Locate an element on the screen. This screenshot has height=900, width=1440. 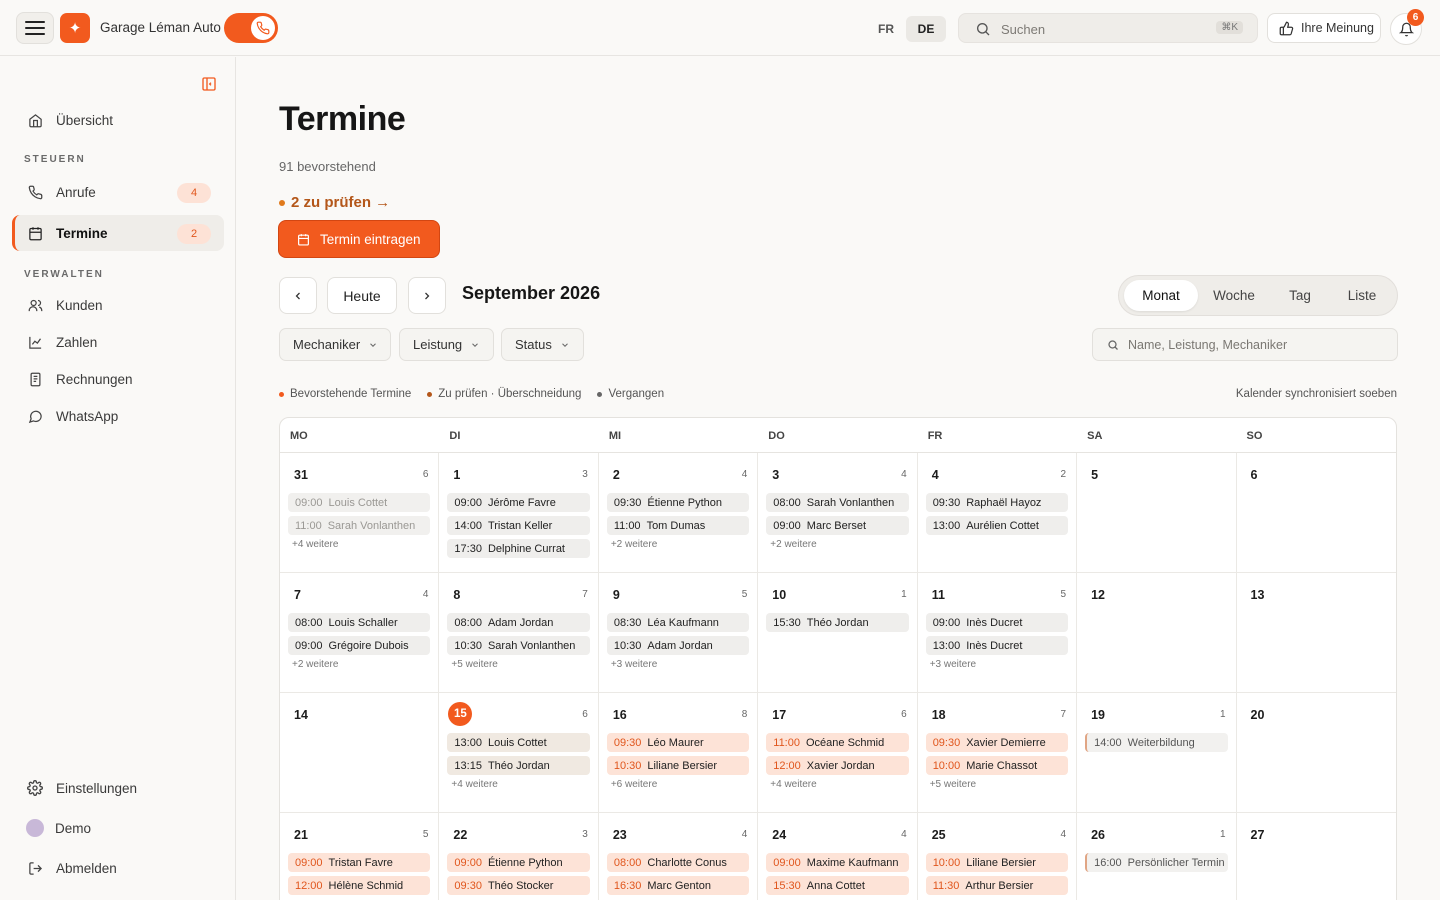
view-month-tab: Monat is located at coordinates (1161, 295).